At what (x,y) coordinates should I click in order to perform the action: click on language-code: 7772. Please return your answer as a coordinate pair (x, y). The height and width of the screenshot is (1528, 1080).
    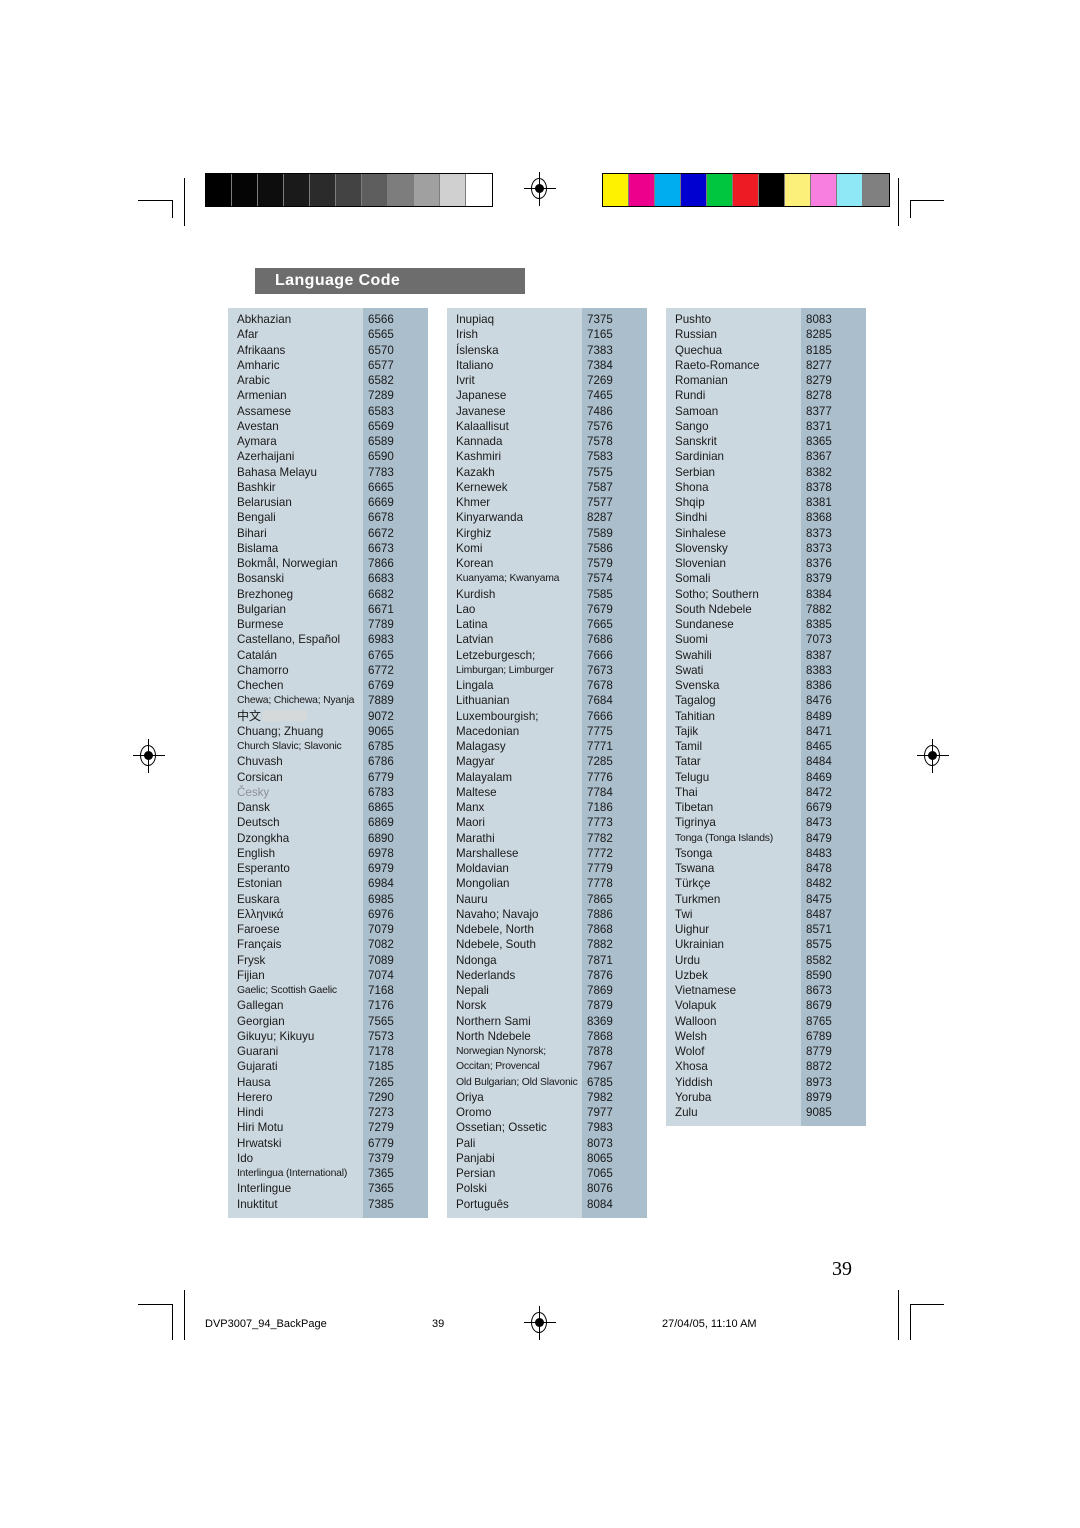
    Looking at the image, I should click on (600, 853).